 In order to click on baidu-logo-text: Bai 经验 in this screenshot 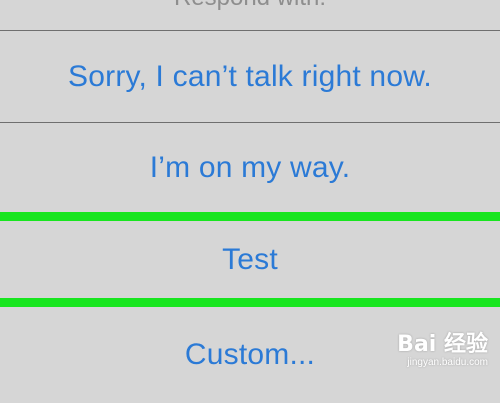, I will do `click(442, 344)`.